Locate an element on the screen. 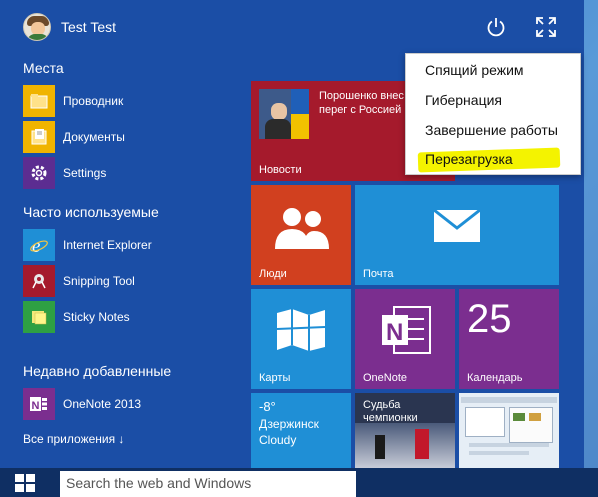  section-places-title: Места is located at coordinates (43, 68).